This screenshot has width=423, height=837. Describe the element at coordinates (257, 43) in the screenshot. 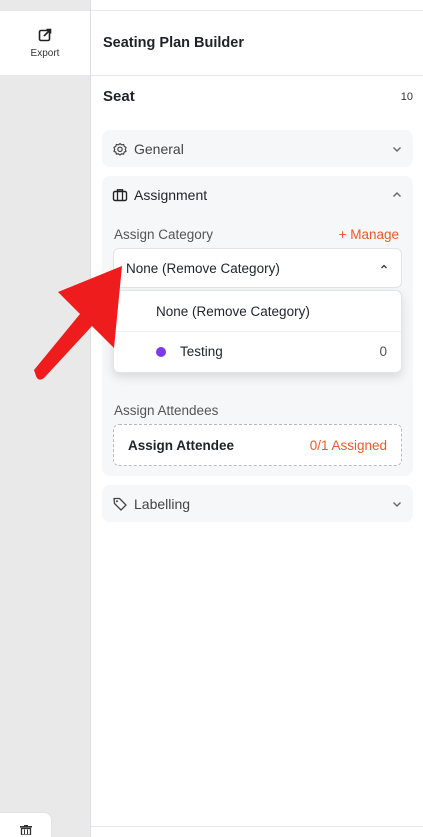

I see `panel-header: Seating Plan Builder` at that location.